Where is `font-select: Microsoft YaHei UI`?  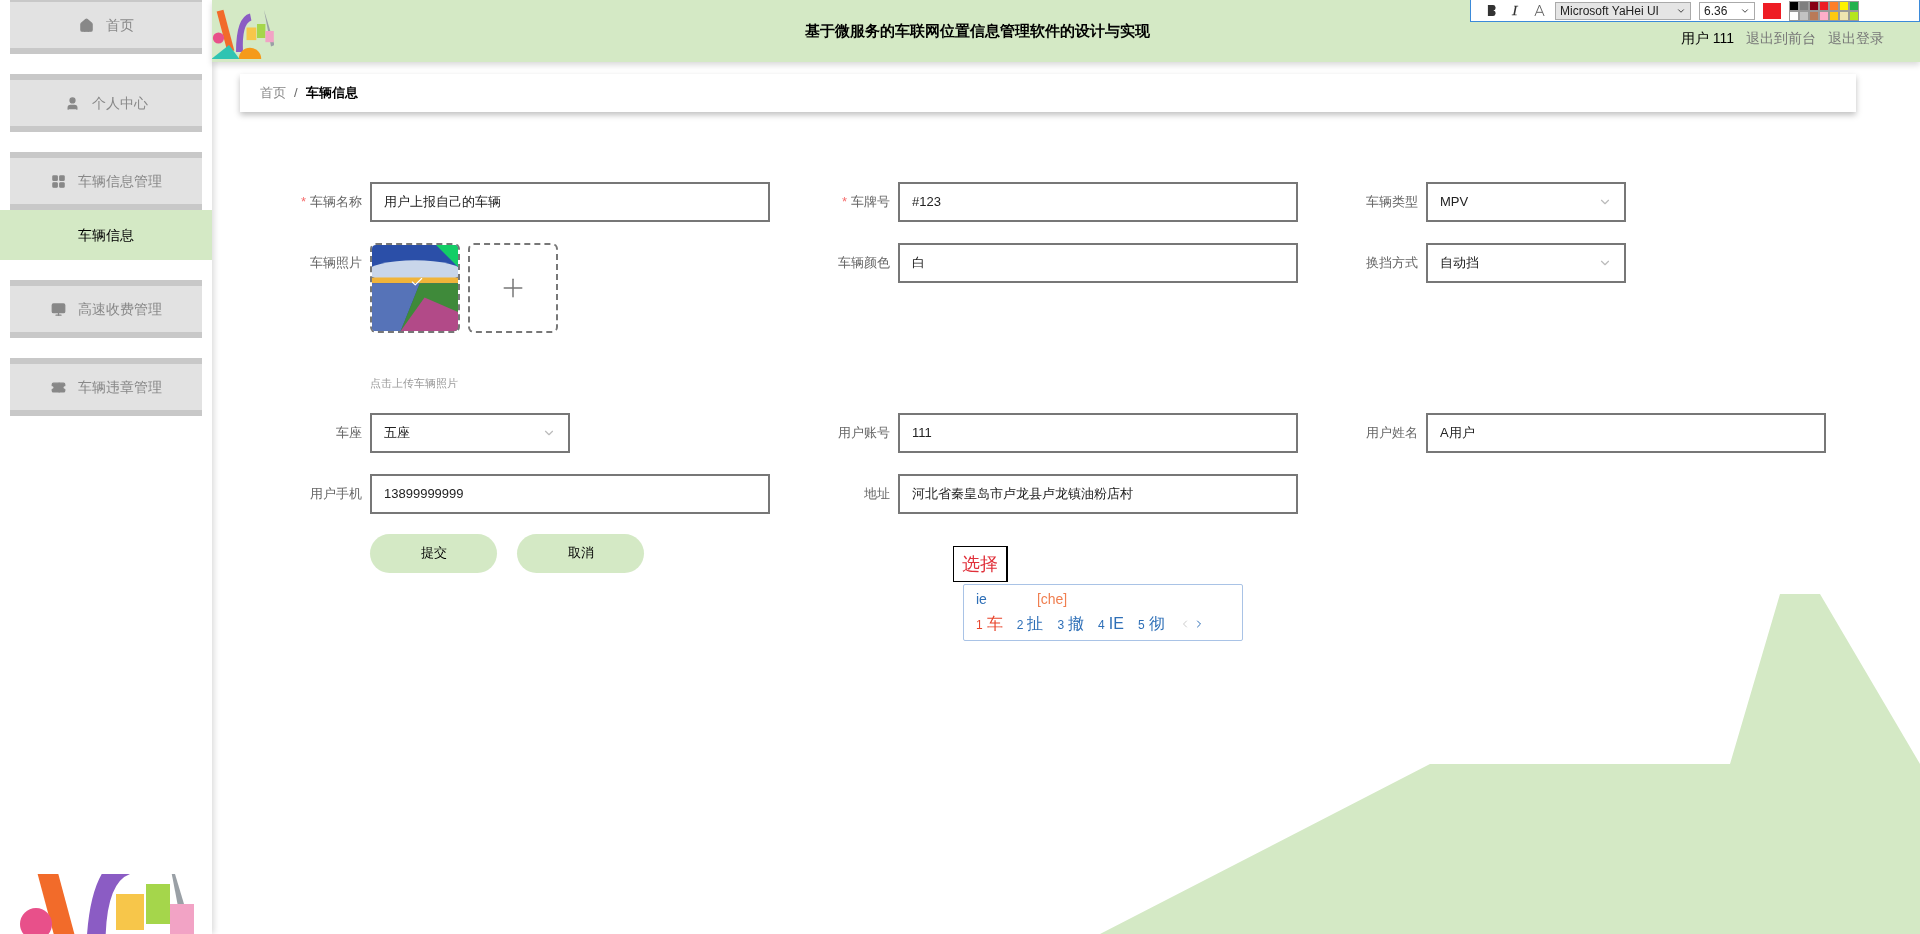
font-select: Microsoft YaHei UI is located at coordinates (1623, 10).